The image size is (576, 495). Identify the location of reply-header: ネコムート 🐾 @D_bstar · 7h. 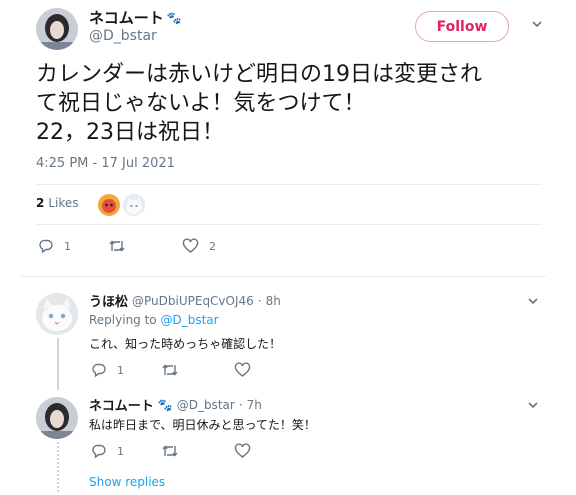
(175, 405).